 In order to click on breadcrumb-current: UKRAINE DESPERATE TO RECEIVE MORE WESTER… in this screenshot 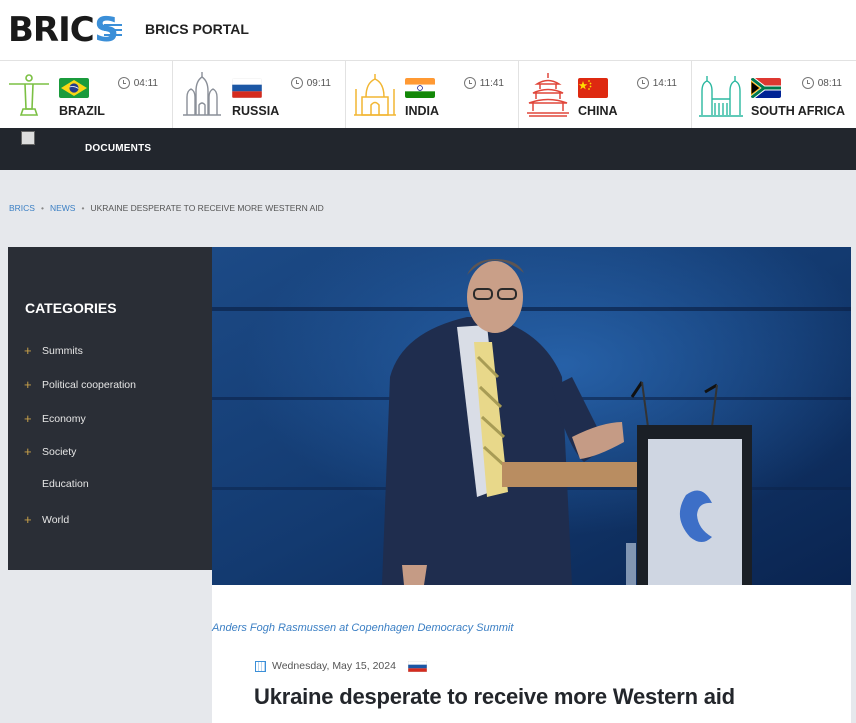, I will do `click(207, 208)`.